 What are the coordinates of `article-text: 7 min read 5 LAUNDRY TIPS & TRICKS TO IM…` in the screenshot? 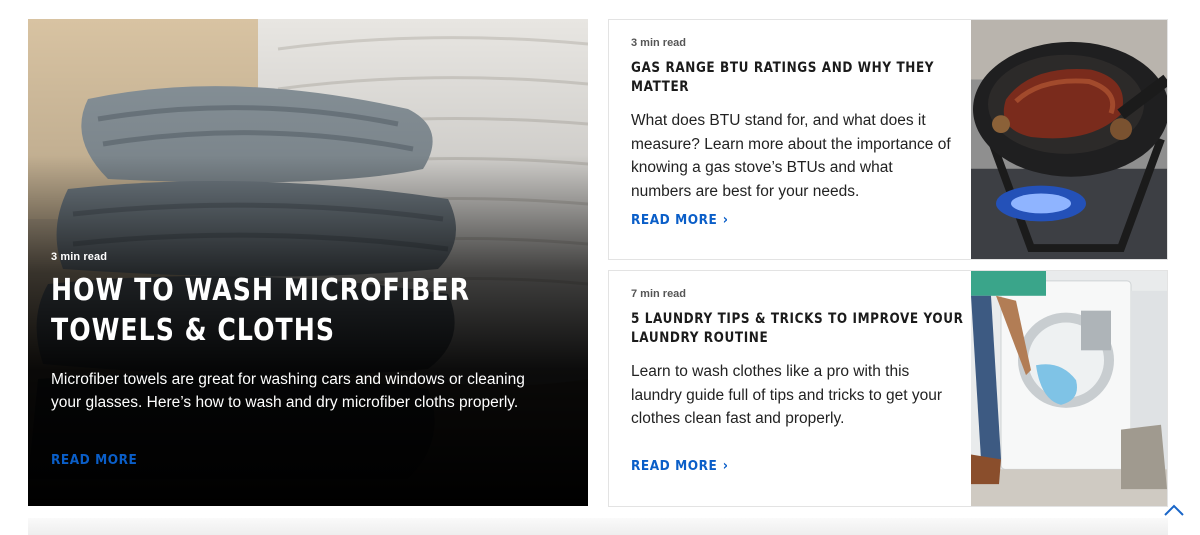 It's located at (797, 359).